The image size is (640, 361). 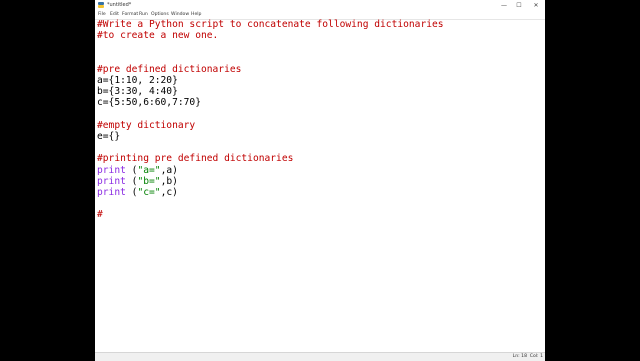 What do you see at coordinates (169, 181) in the screenshot?
I see `code-token-plain: ,b)` at bounding box center [169, 181].